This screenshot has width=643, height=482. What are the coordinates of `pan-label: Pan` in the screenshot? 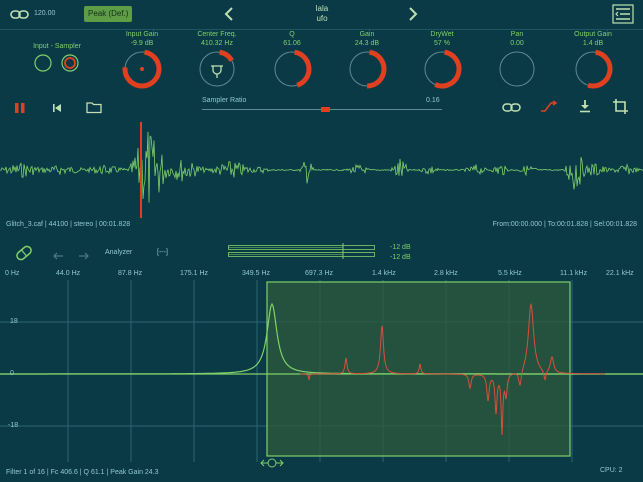 It's located at (517, 34).